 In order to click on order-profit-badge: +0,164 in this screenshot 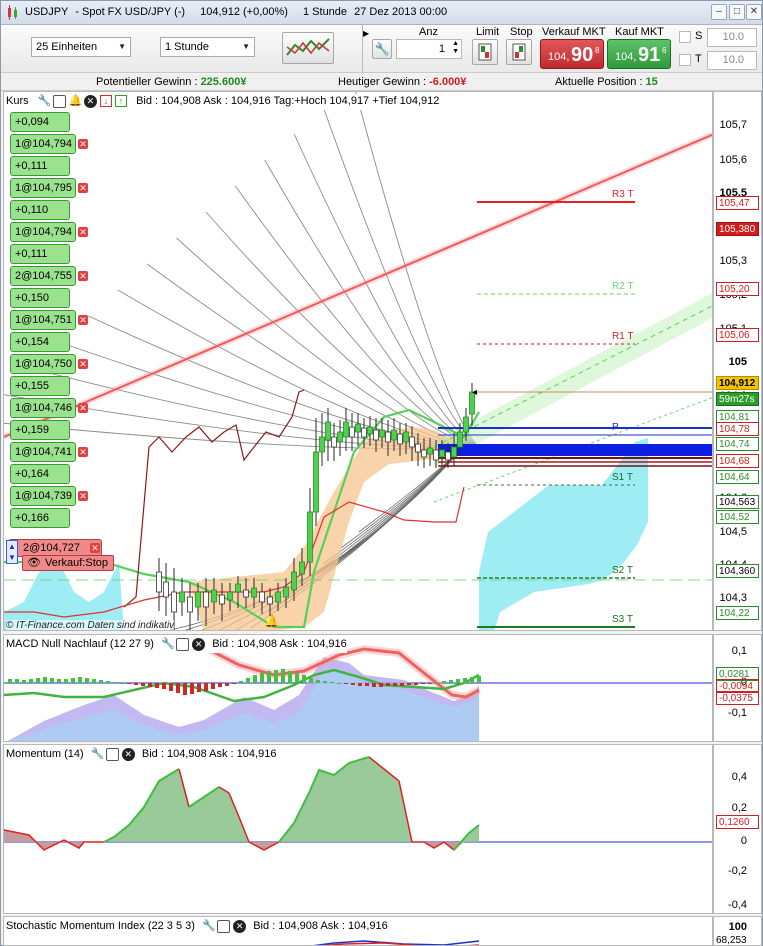, I will do `click(40, 474)`.